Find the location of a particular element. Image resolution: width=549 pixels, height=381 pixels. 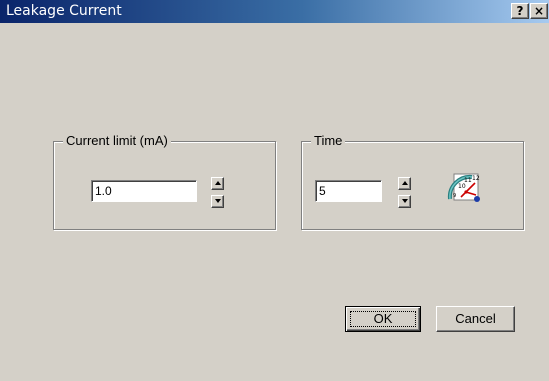

current-limit-spin-up is located at coordinates (217, 183).